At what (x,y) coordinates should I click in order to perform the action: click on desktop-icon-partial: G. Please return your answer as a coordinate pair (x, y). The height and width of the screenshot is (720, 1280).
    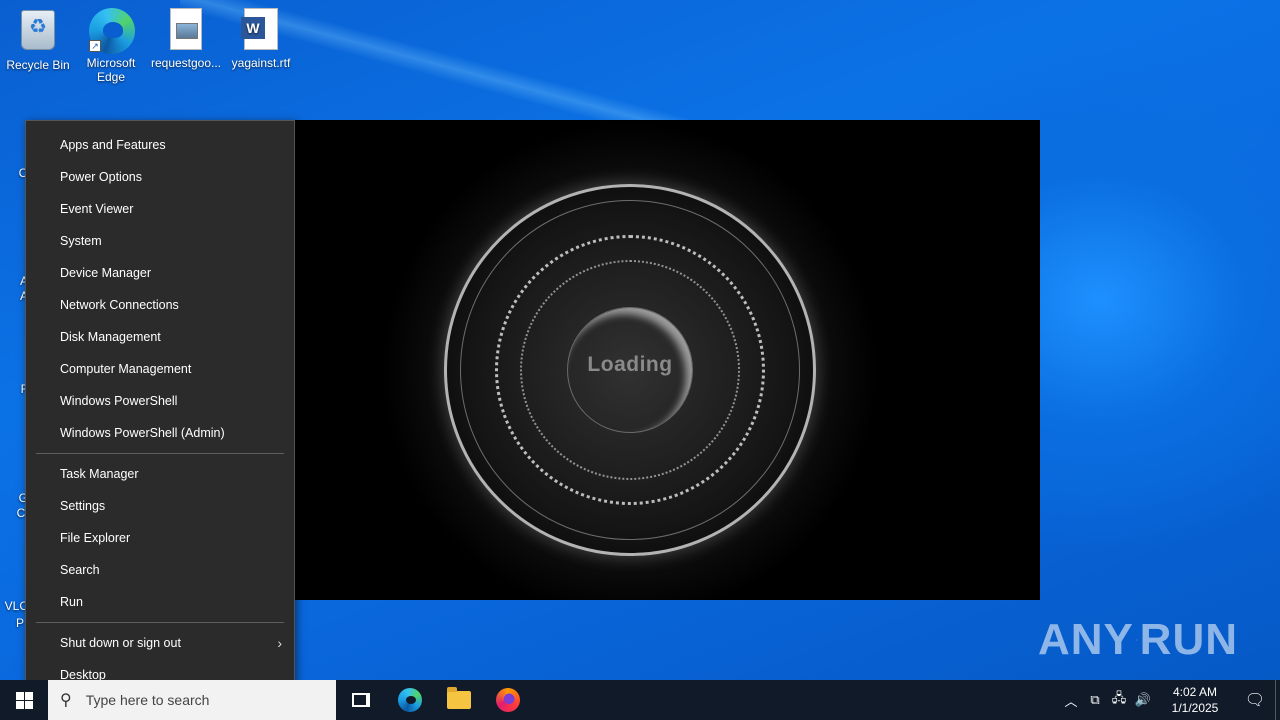
    Looking at the image, I should click on (14, 498).